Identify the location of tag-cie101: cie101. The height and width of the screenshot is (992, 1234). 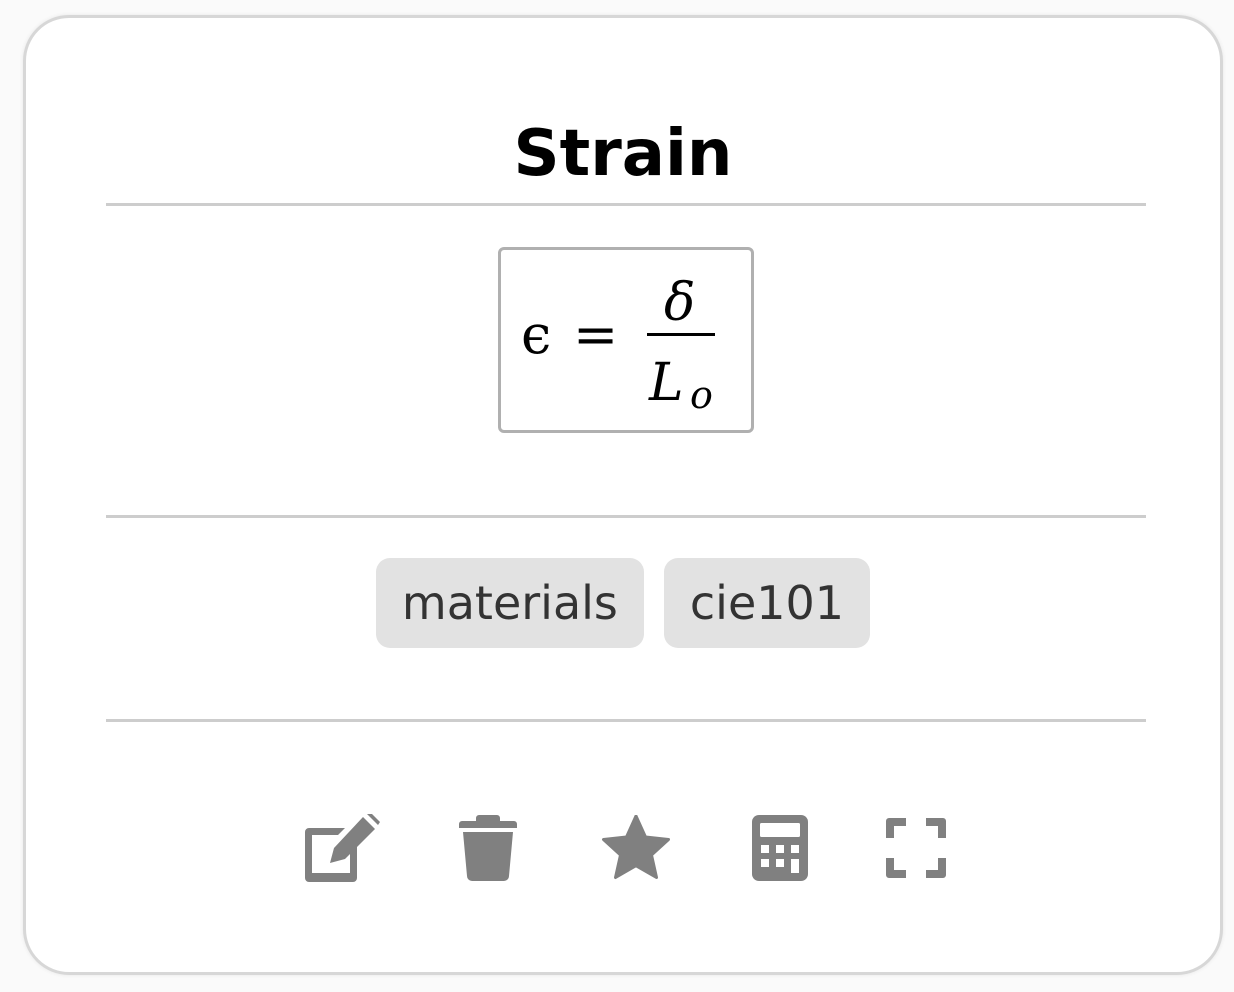
(767, 603).